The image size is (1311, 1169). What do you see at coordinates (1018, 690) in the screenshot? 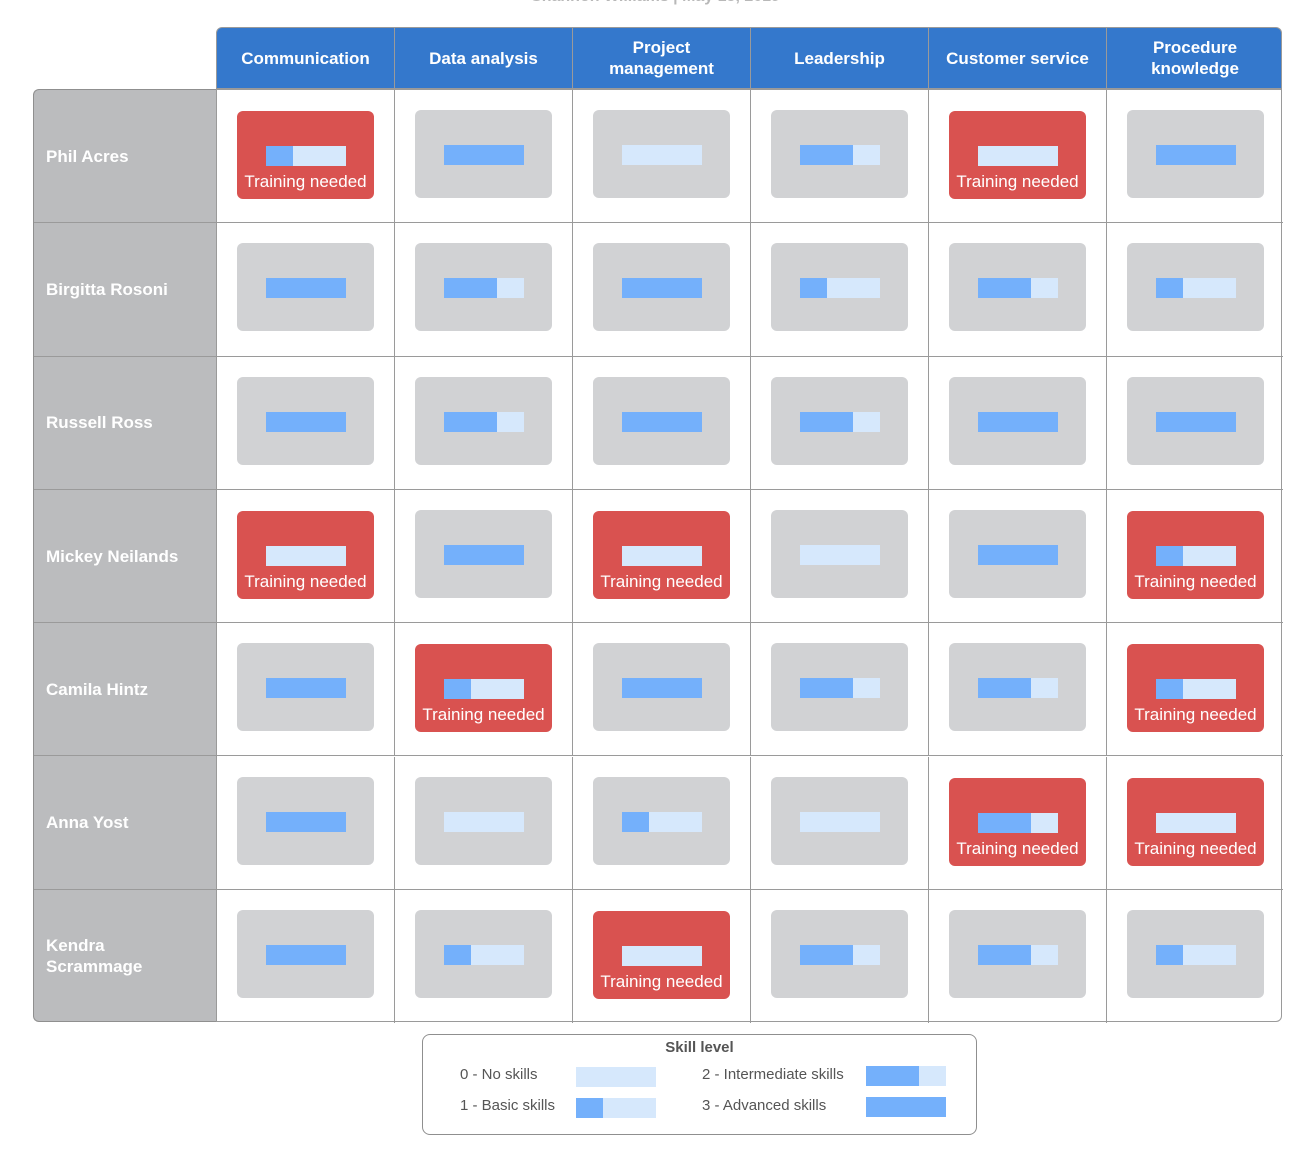
I see `skill-cell-camila-hintz-customer-service` at bounding box center [1018, 690].